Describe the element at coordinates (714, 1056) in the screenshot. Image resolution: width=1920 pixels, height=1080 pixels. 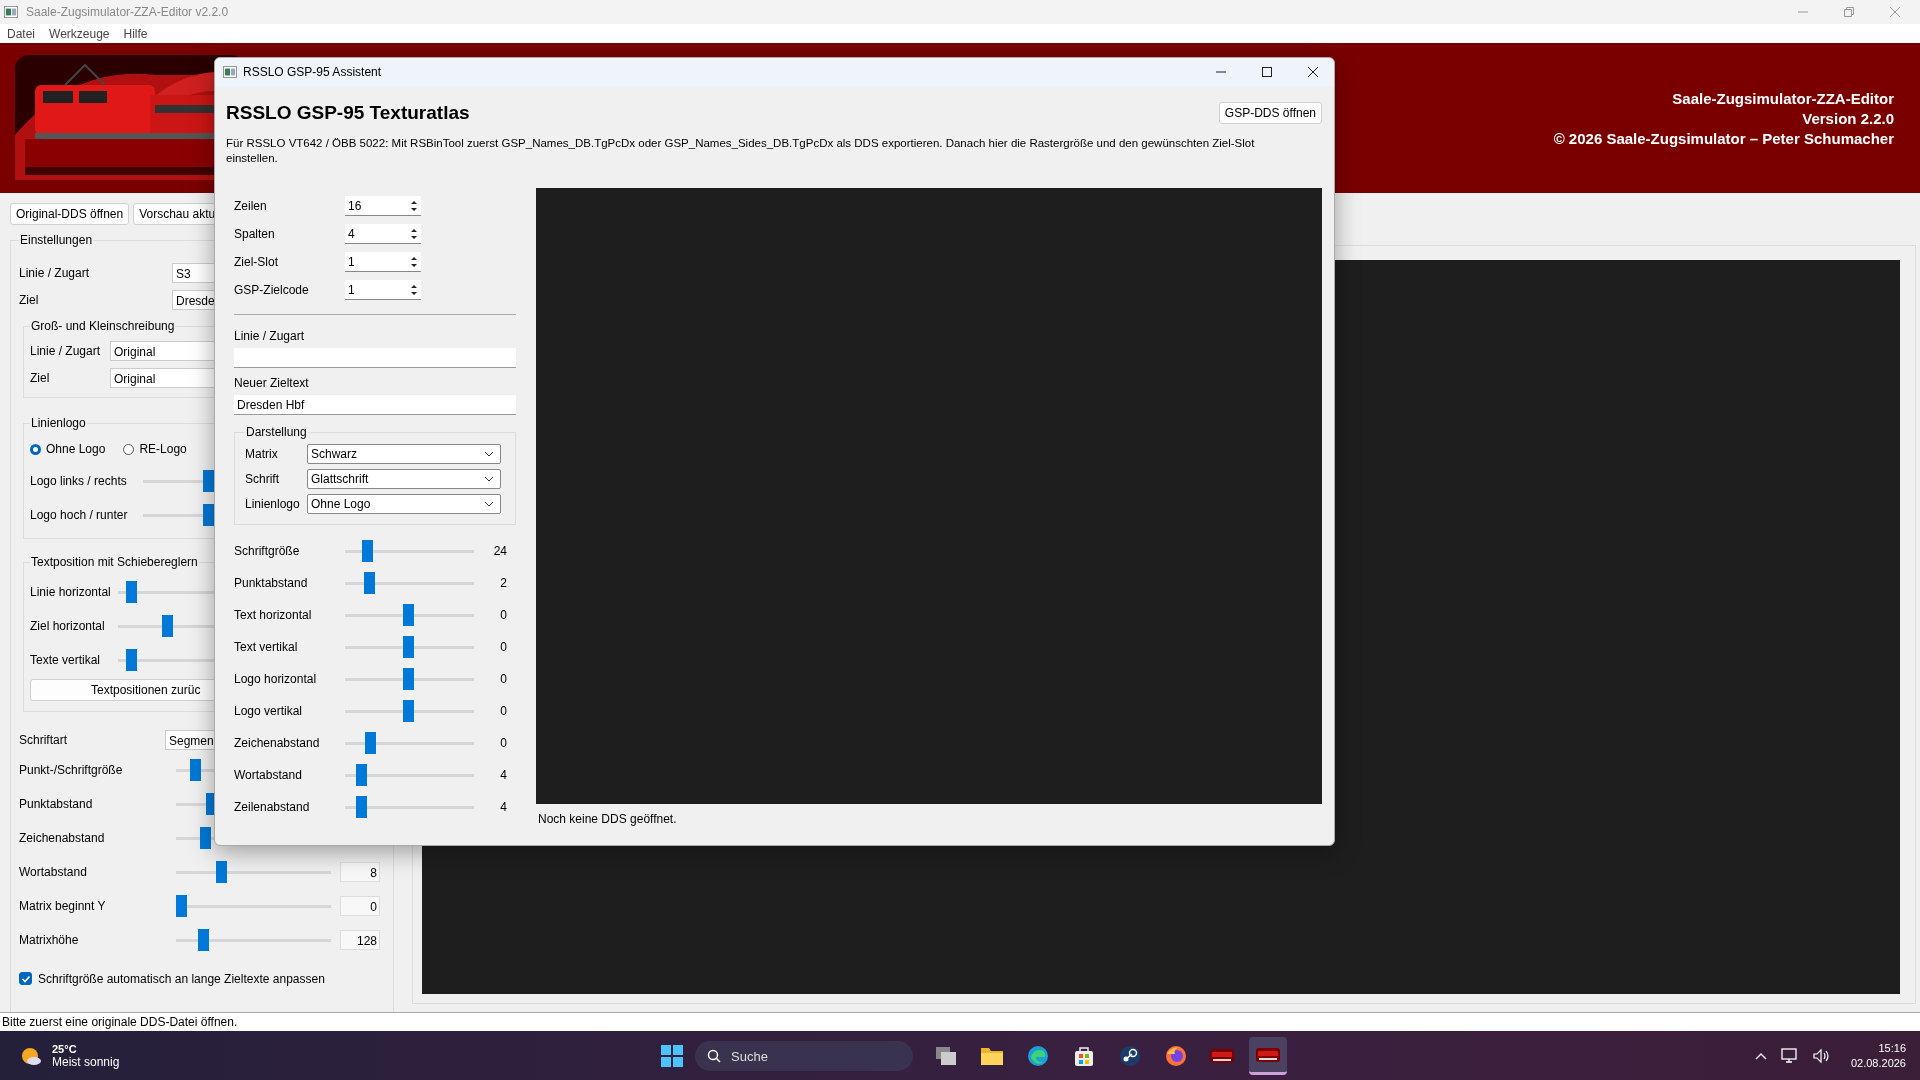
I see `search-icon` at that location.